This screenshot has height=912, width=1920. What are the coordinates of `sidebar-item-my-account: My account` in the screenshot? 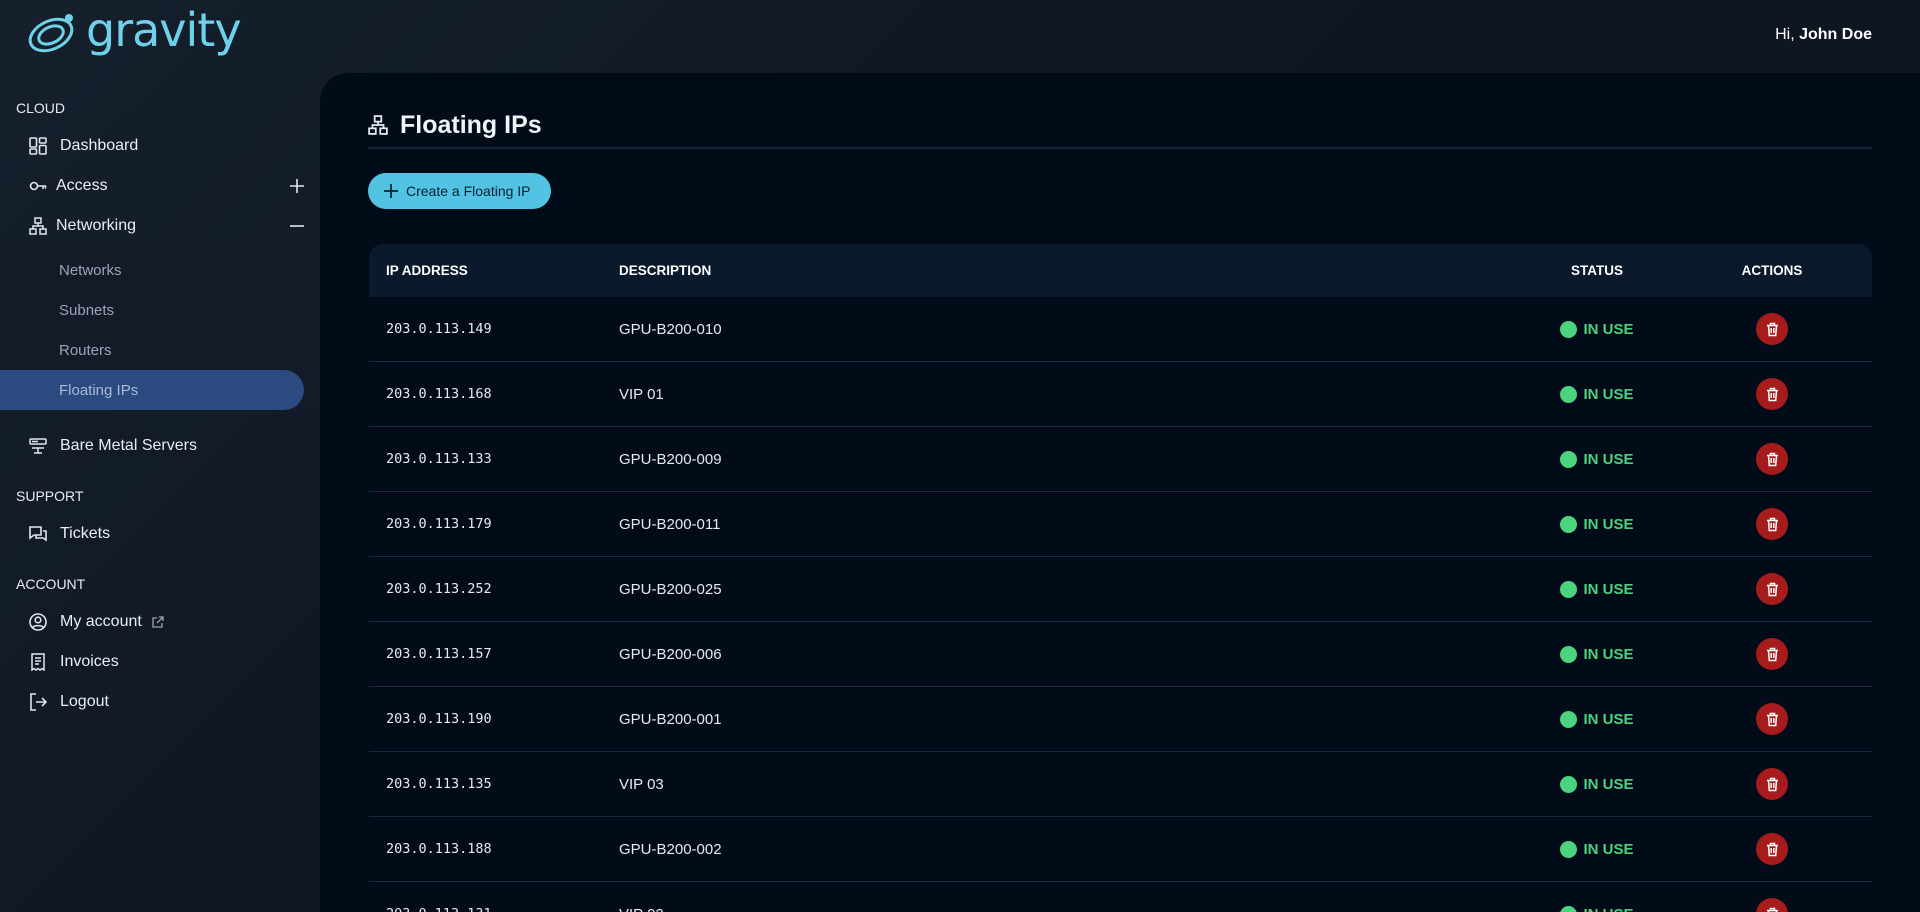 It's located at (160, 622).